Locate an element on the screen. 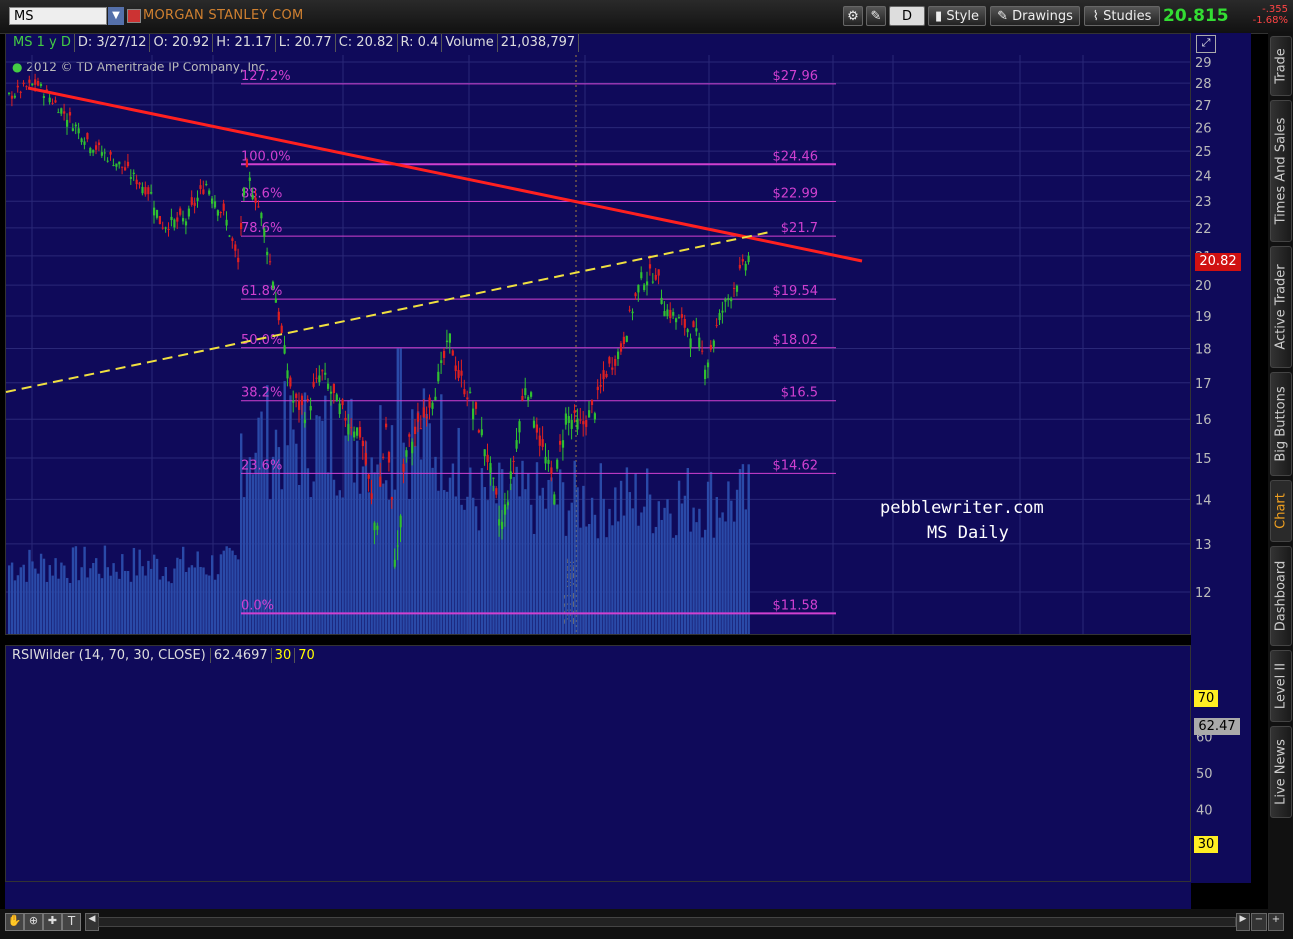  zoom-in-icon: + is located at coordinates (1276, 922).